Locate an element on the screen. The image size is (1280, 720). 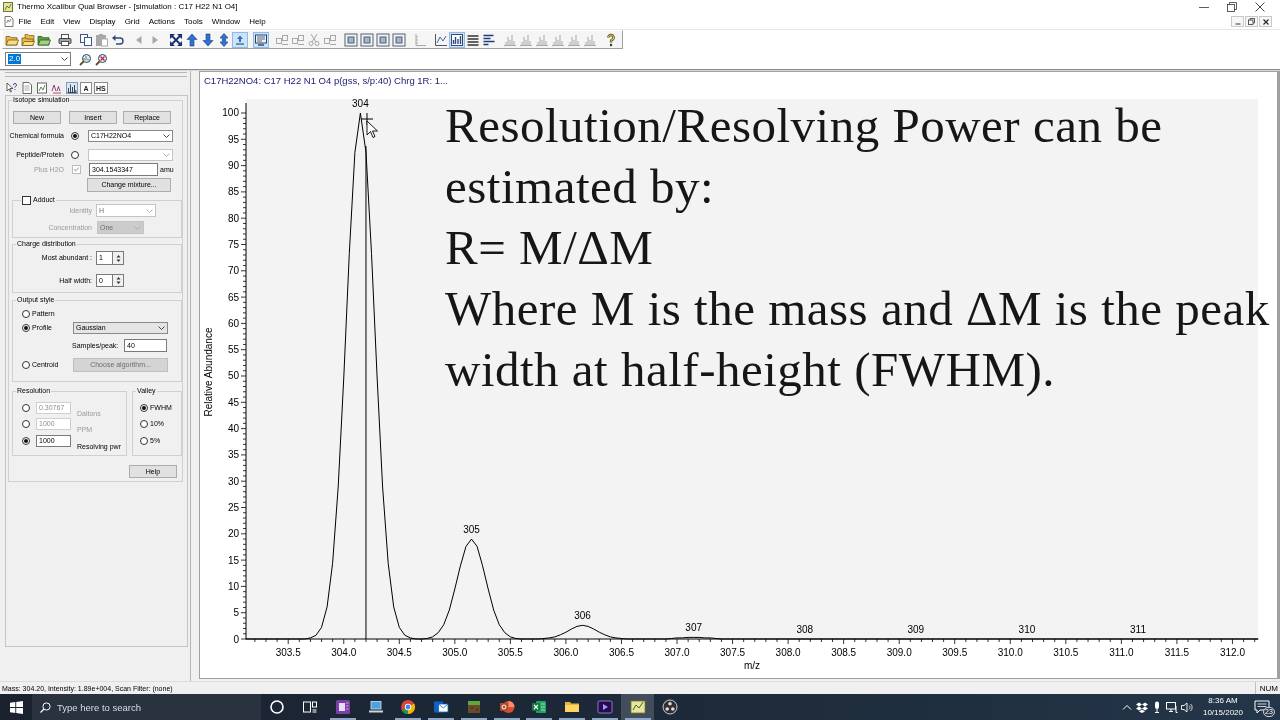
tick-label: 311.5 is located at coordinates (1177, 652).